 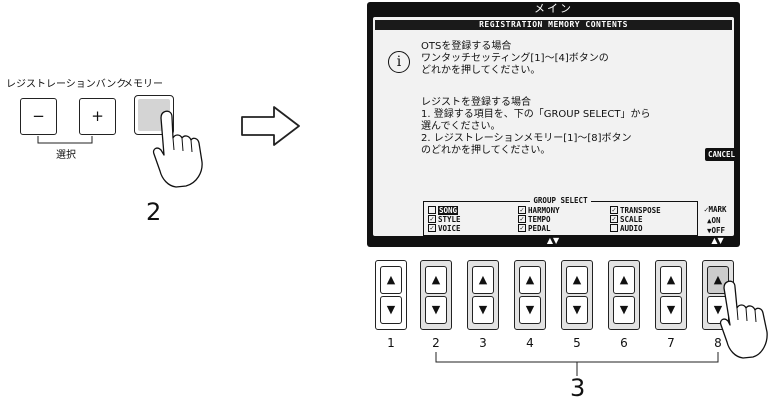 I want to click on dialog-header: REGISTRATION MEMORY CONTENTS, so click(x=553, y=25).